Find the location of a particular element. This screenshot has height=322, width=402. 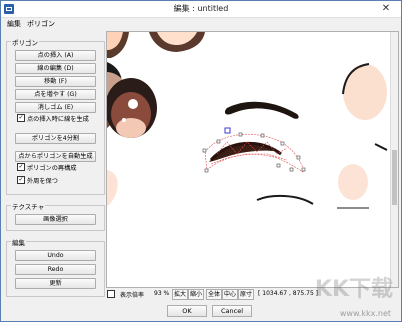

title-bar: 編集 : untitled ✕ is located at coordinates (201, 9).